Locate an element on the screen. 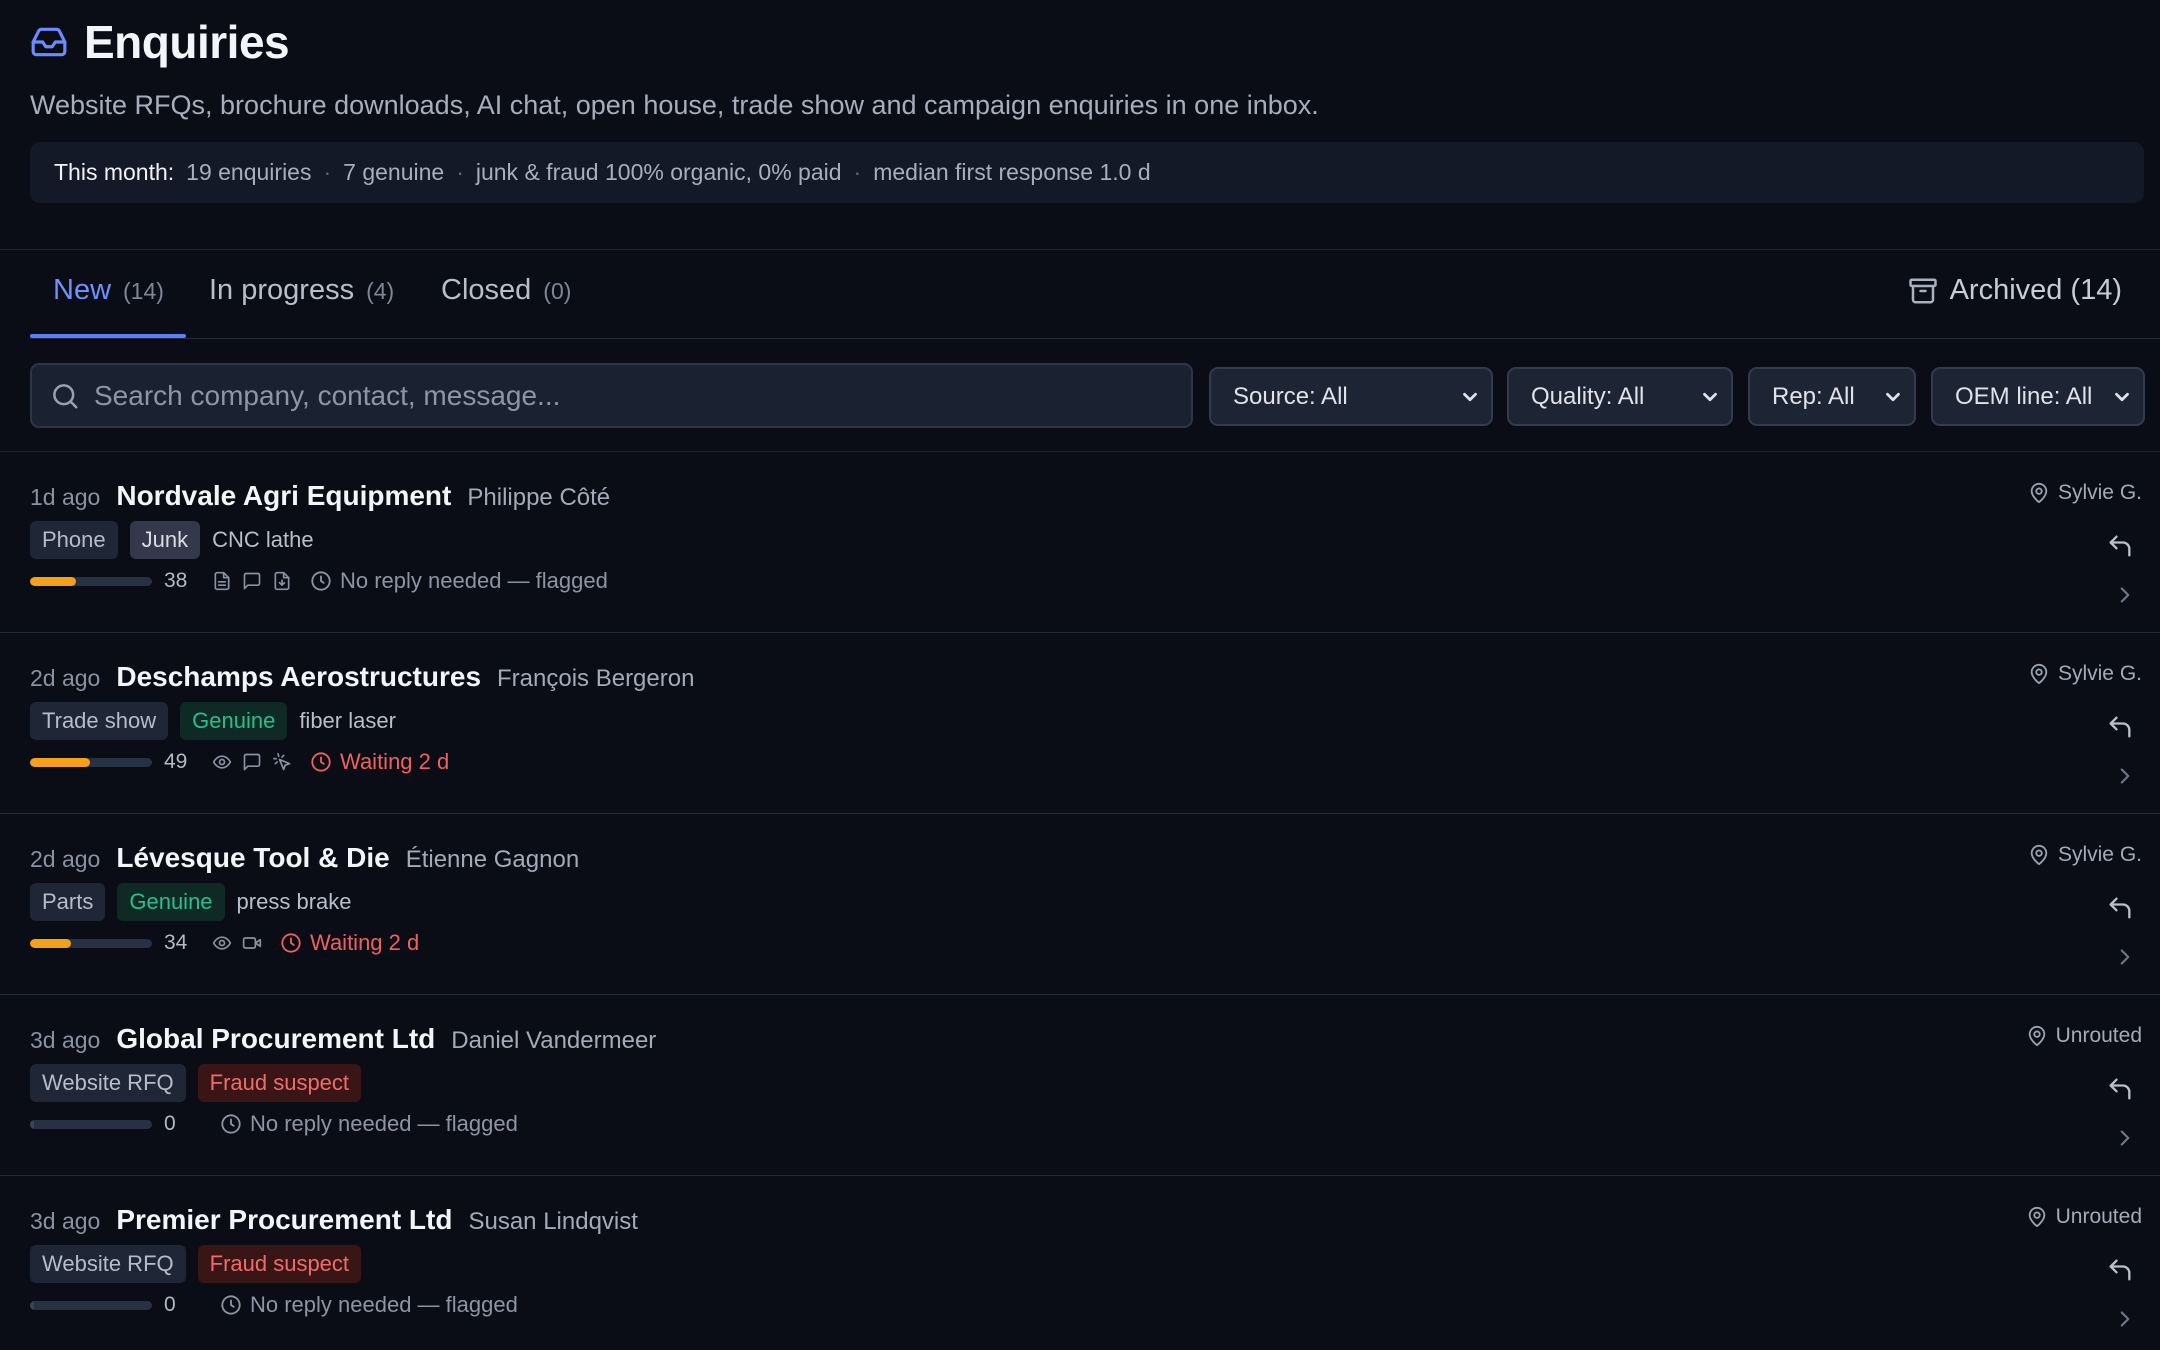 Image resolution: width=2160 pixels, height=1350 pixels. lead-score: 34 is located at coordinates (176, 942).